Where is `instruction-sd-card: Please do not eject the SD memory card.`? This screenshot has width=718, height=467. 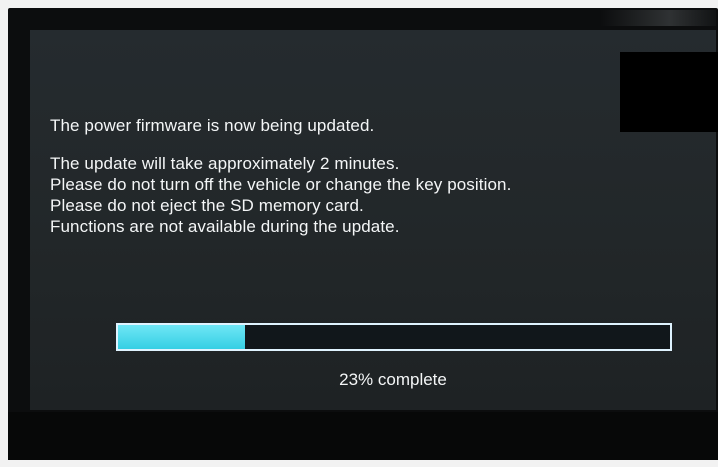 instruction-sd-card: Please do not eject the SD memory card. is located at coordinates (207, 205).